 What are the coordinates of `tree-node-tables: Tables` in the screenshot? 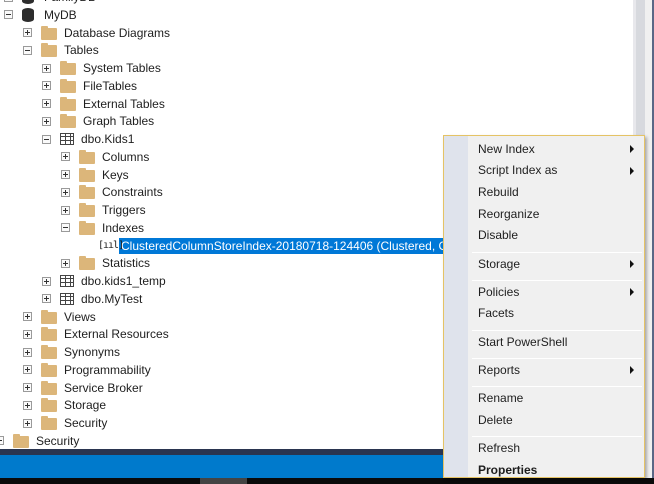 It's located at (62, 50).